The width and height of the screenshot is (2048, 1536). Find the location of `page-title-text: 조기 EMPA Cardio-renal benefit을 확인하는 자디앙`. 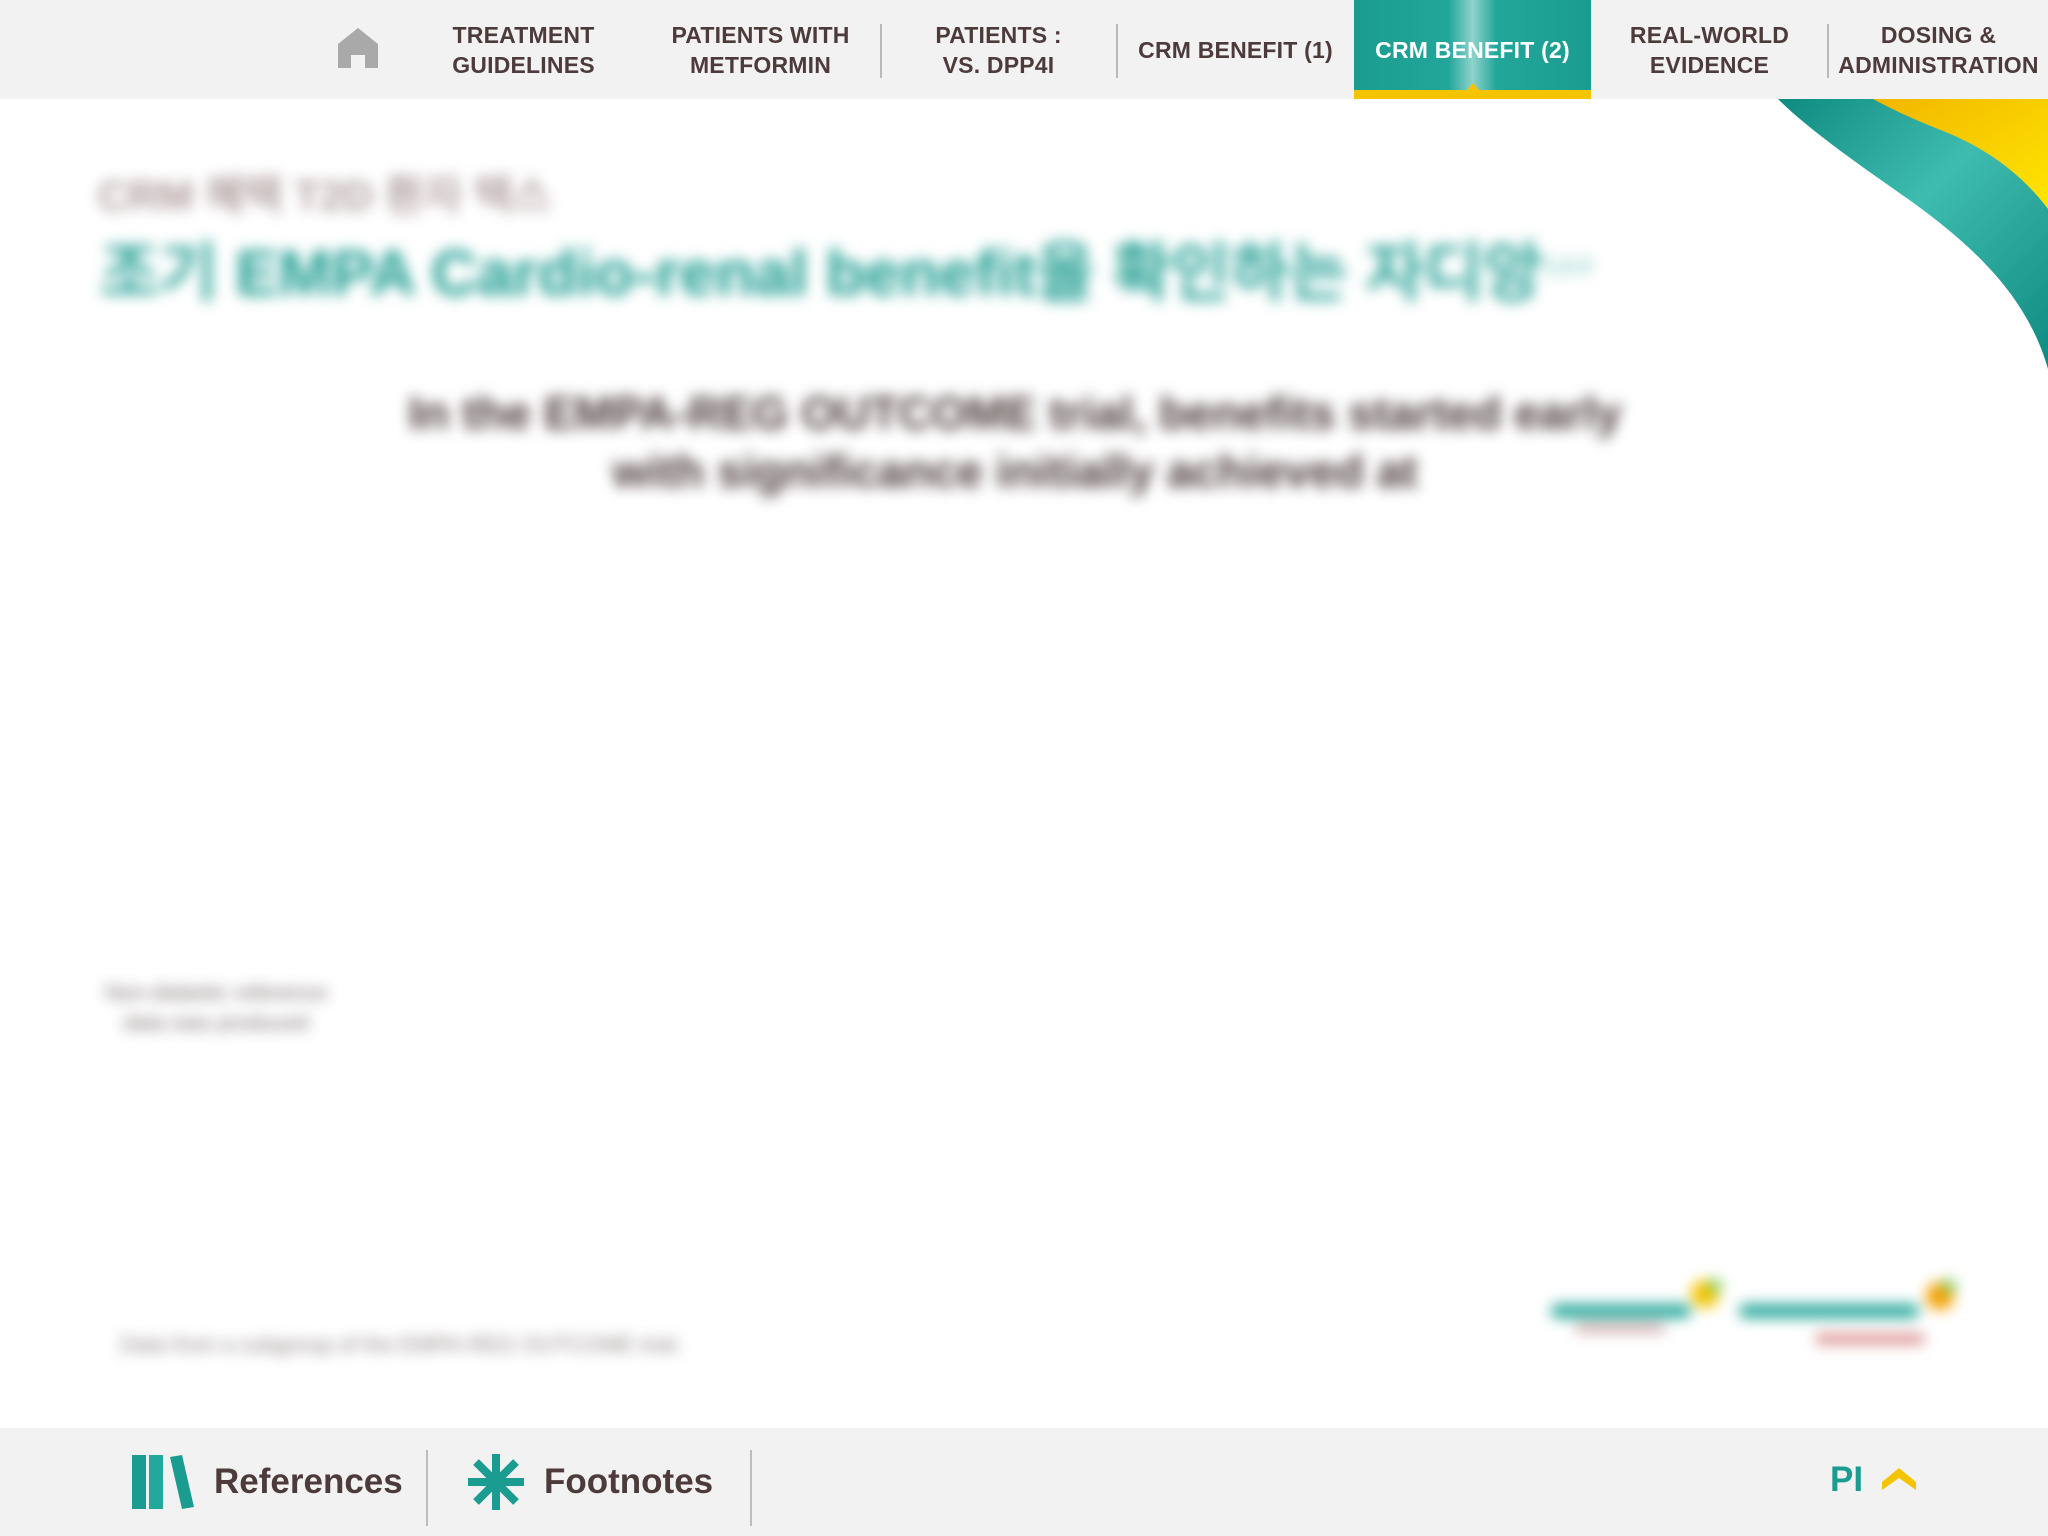

page-title-text: 조기 EMPA Cardio-renal benefit을 확인하는 자디앙 is located at coordinates (821, 273).